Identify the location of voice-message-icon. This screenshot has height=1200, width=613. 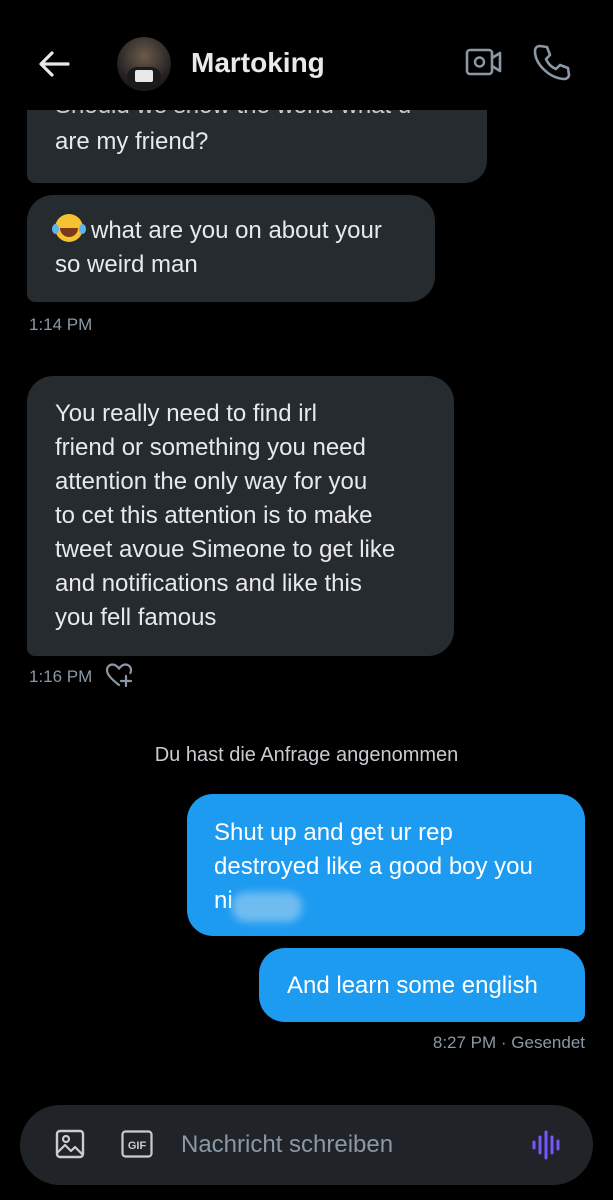
(547, 1145).